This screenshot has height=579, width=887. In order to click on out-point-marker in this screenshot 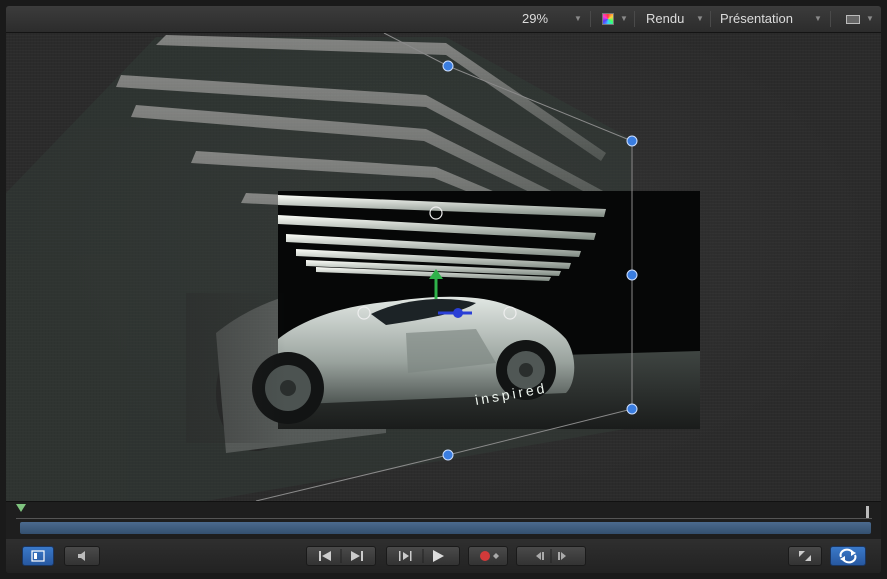, I will do `click(867, 512)`.